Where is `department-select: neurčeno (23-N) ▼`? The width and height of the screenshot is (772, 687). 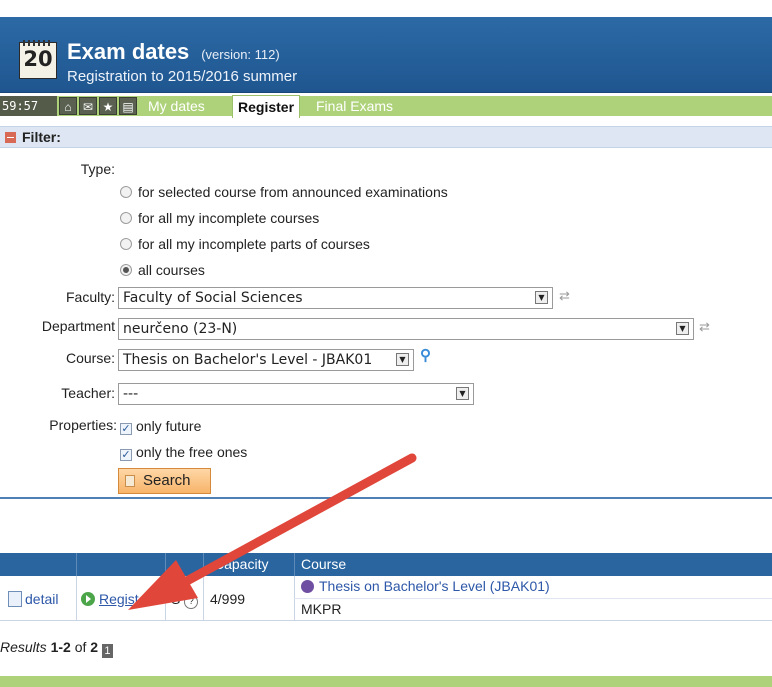
department-select: neurčeno (23-N) ▼ is located at coordinates (406, 329).